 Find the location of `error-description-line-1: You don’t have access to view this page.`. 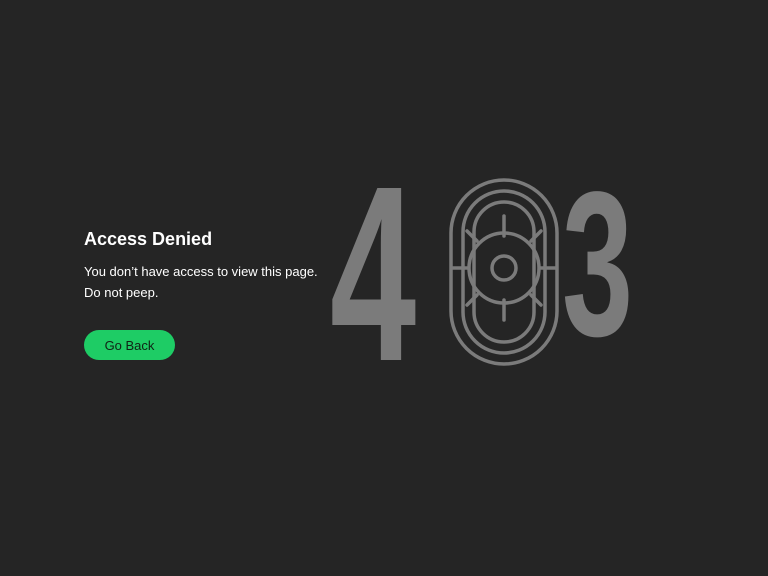

error-description-line-1: You don’t have access to view this page. is located at coordinates (201, 271).